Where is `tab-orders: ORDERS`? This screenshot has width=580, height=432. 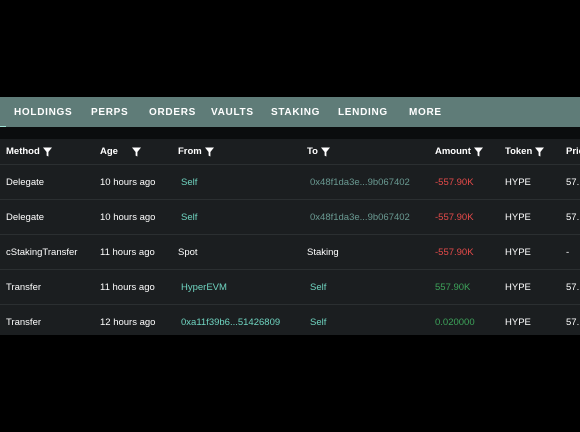 tab-orders: ORDERS is located at coordinates (172, 112).